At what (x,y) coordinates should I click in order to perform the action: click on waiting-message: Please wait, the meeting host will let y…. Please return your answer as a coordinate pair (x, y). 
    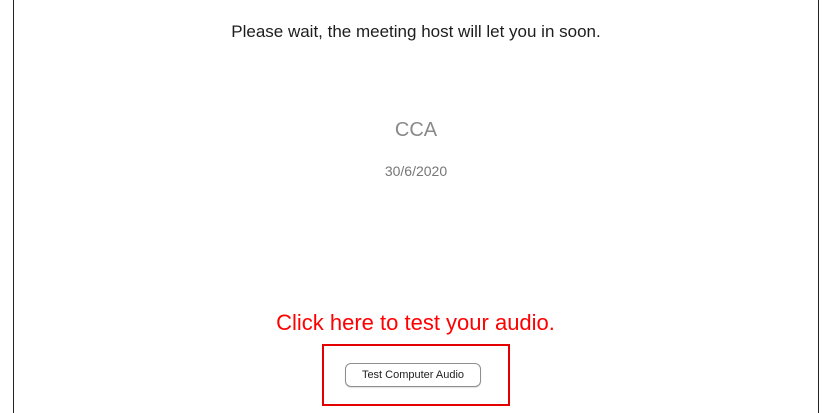
    Looking at the image, I should click on (416, 31).